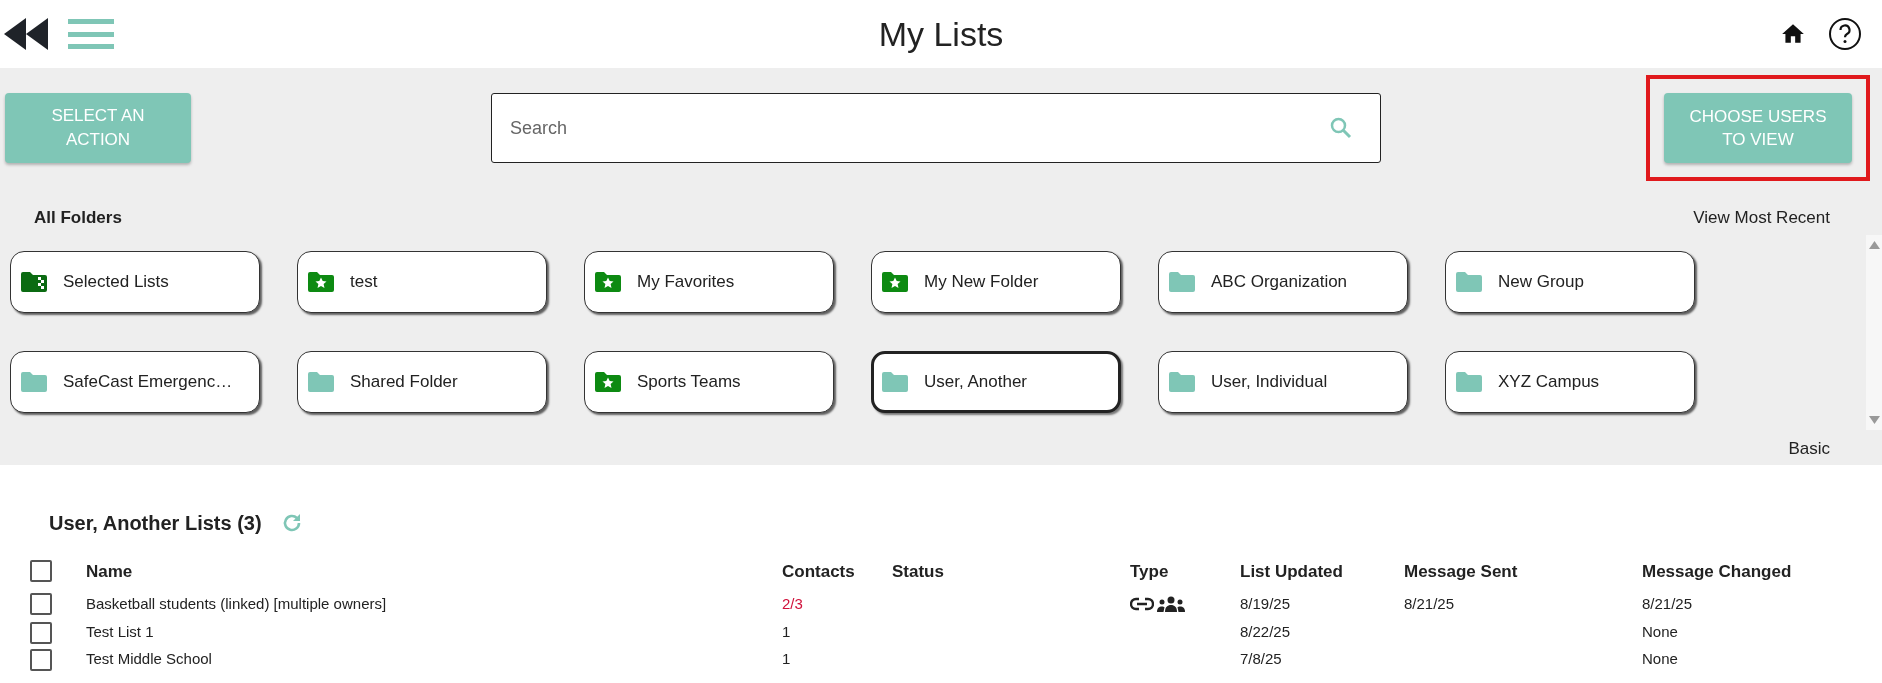  I want to click on column-header: Status, so click(918, 571).